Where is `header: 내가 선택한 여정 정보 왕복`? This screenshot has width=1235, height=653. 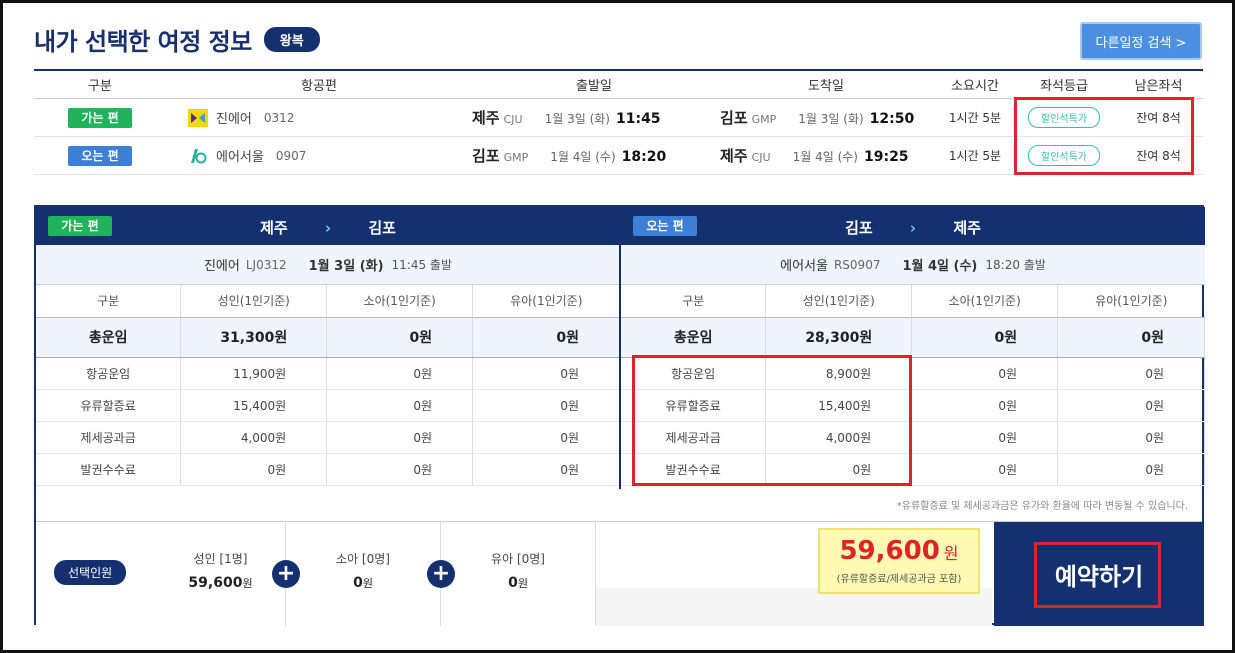
header: 내가 선택한 여정 정보 왕복 is located at coordinates (177, 39).